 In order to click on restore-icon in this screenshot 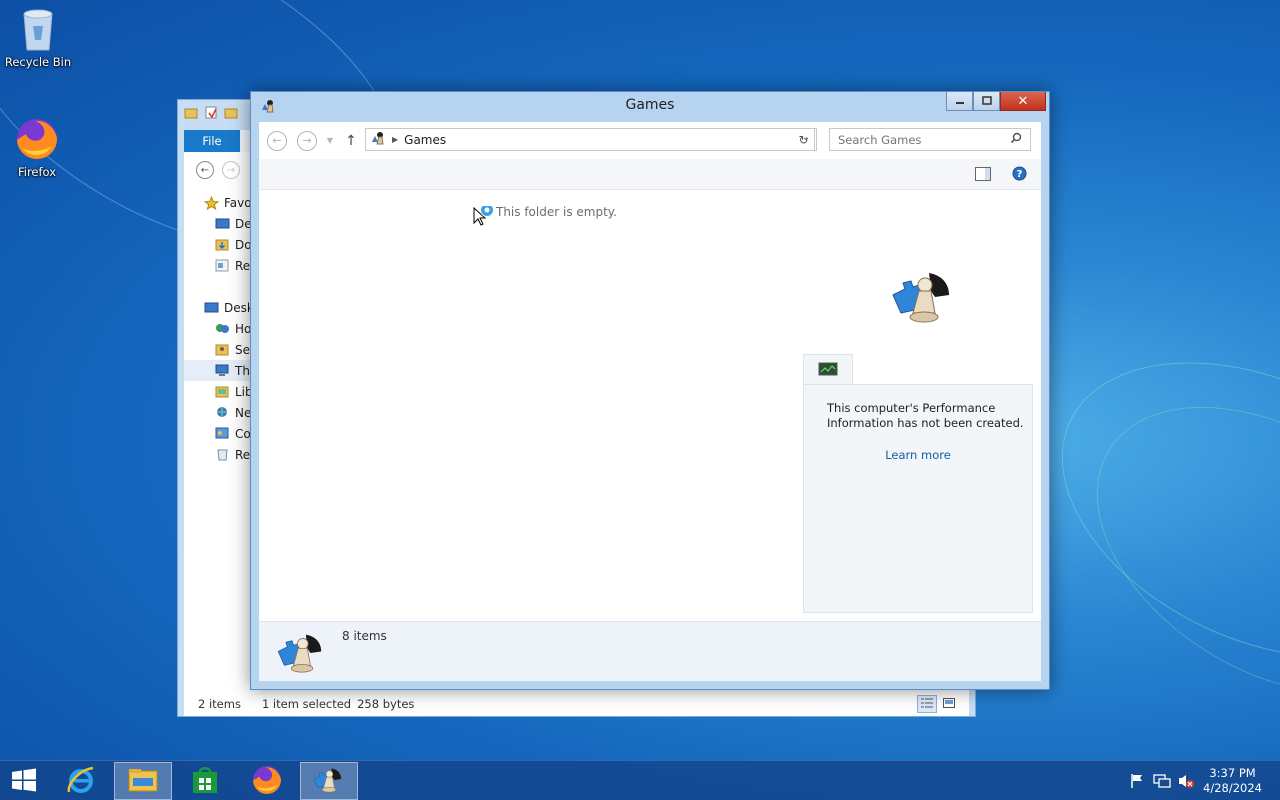, I will do `click(986, 101)`.